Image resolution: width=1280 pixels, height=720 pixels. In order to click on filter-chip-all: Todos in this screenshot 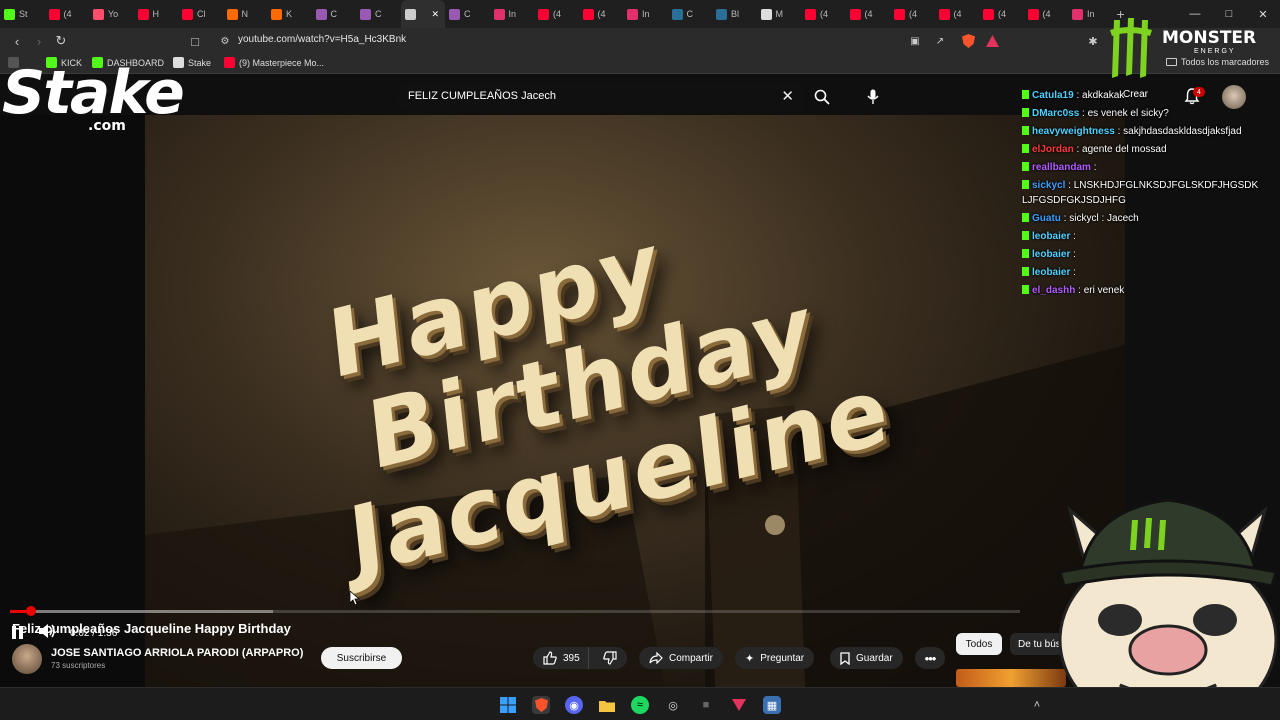, I will do `click(979, 644)`.